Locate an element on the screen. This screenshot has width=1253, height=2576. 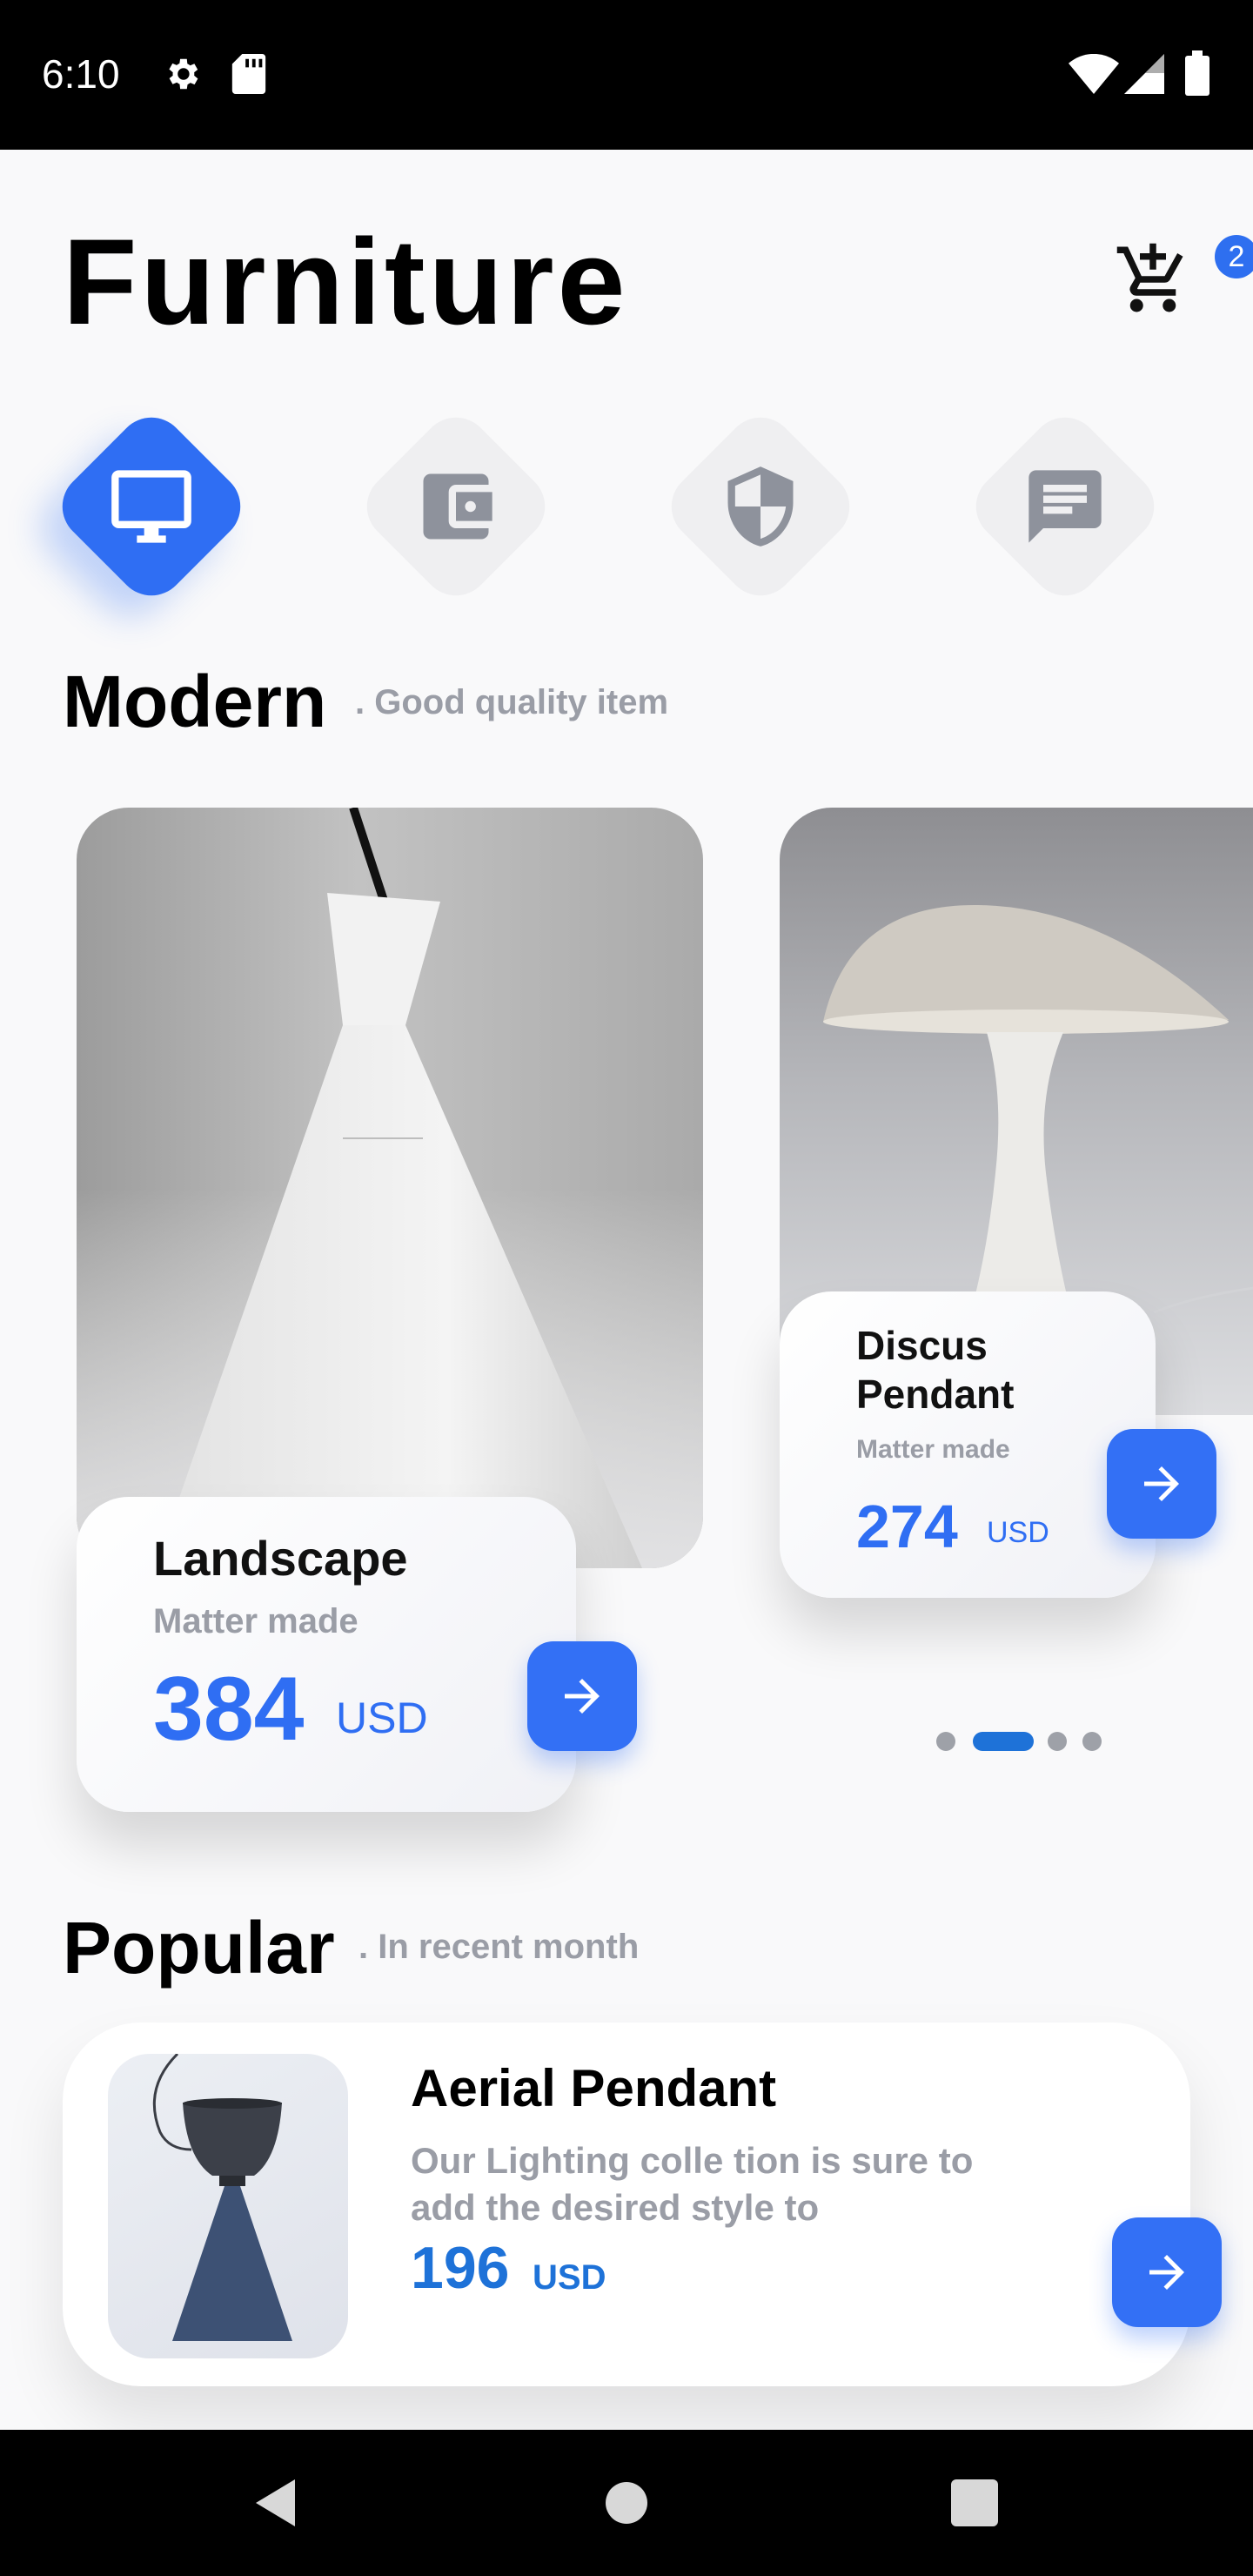
popular-item-description-line1: Our Lighting colle tion is sure to is located at coordinates (692, 2160).